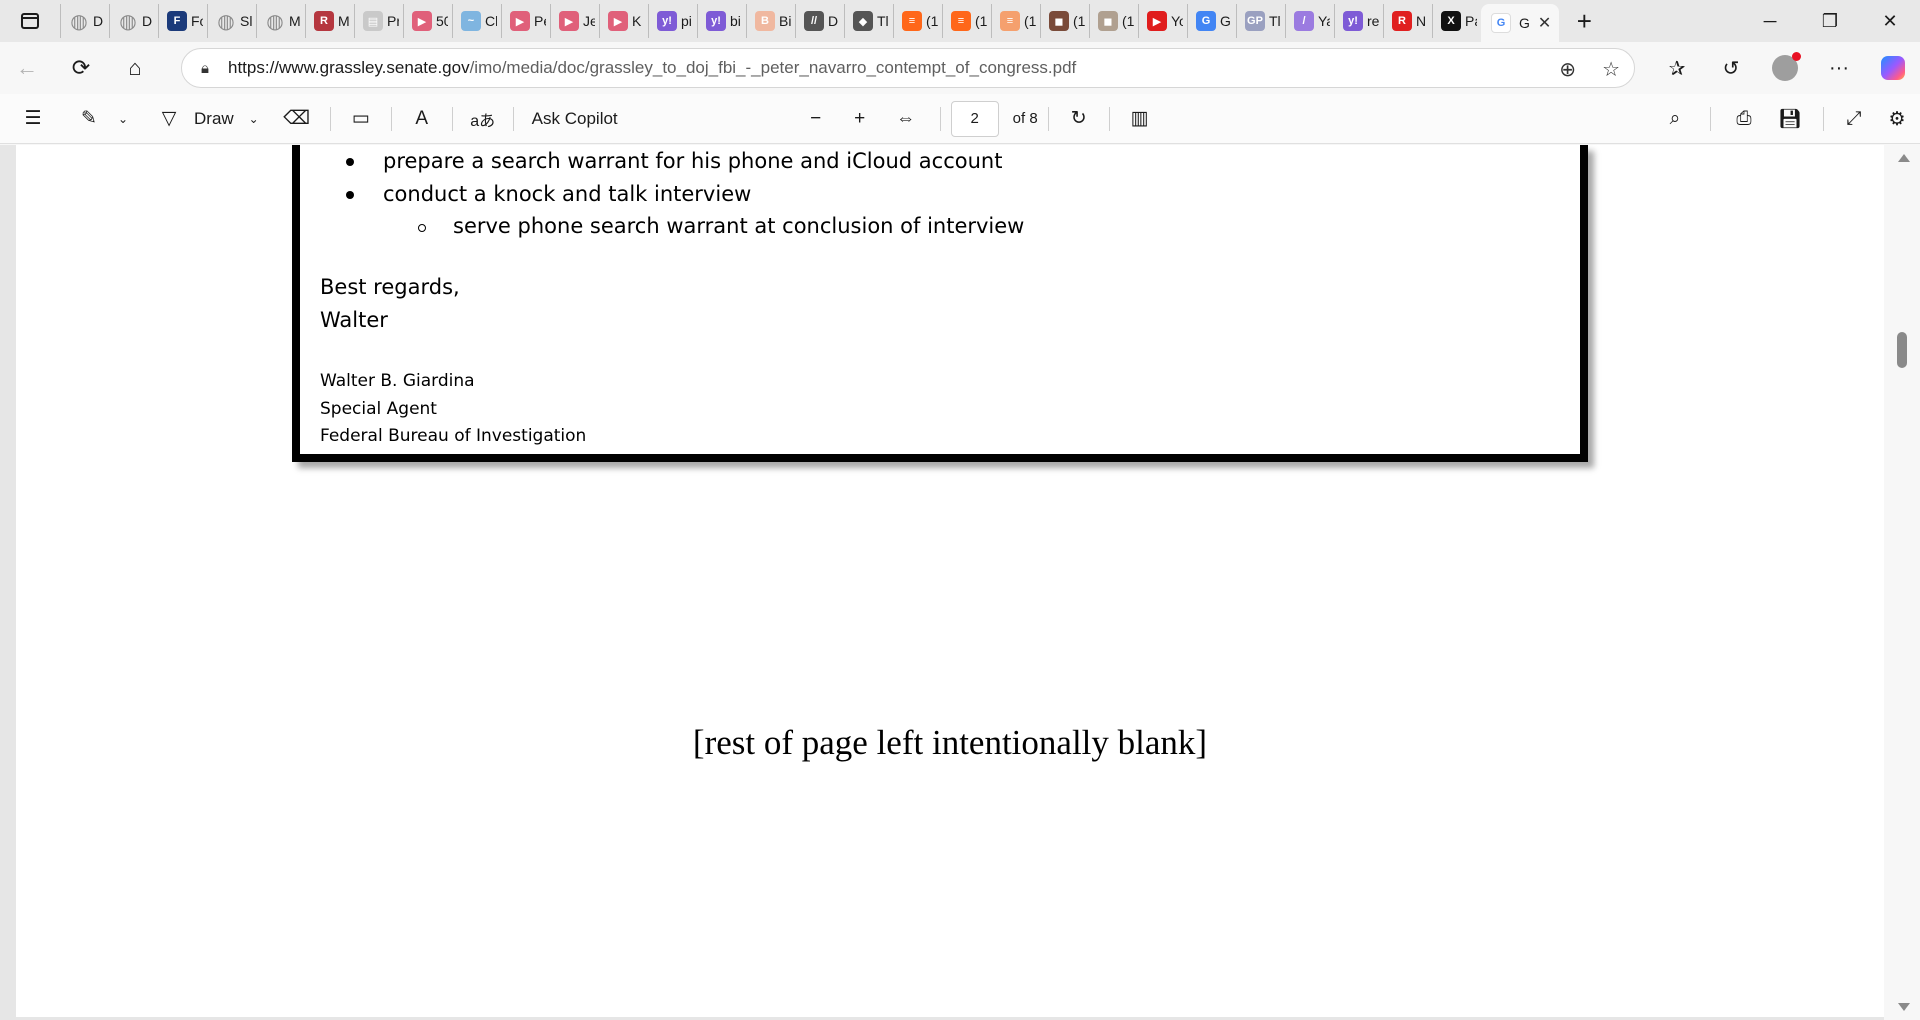  What do you see at coordinates (1260, 21) in the screenshot?
I see `browser-tab: GP Tl` at bounding box center [1260, 21].